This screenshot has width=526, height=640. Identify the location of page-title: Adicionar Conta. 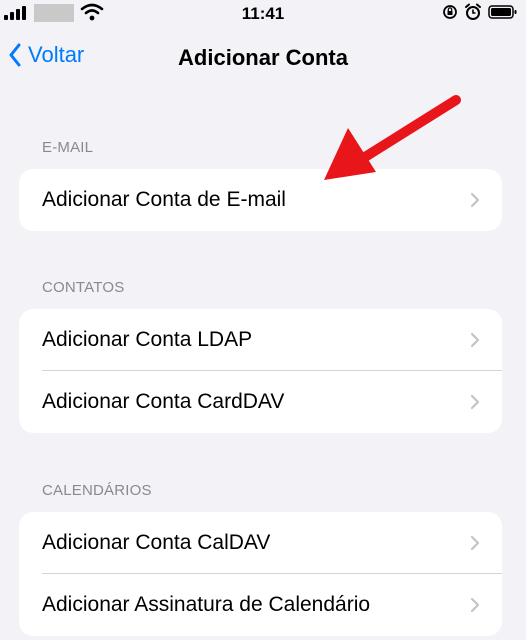
(263, 57).